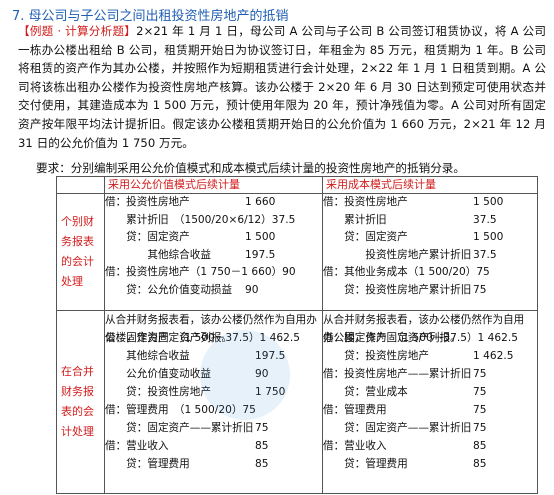 This screenshot has height=495, width=554. I want to click on entry-amount: 1 750, so click(270, 392).